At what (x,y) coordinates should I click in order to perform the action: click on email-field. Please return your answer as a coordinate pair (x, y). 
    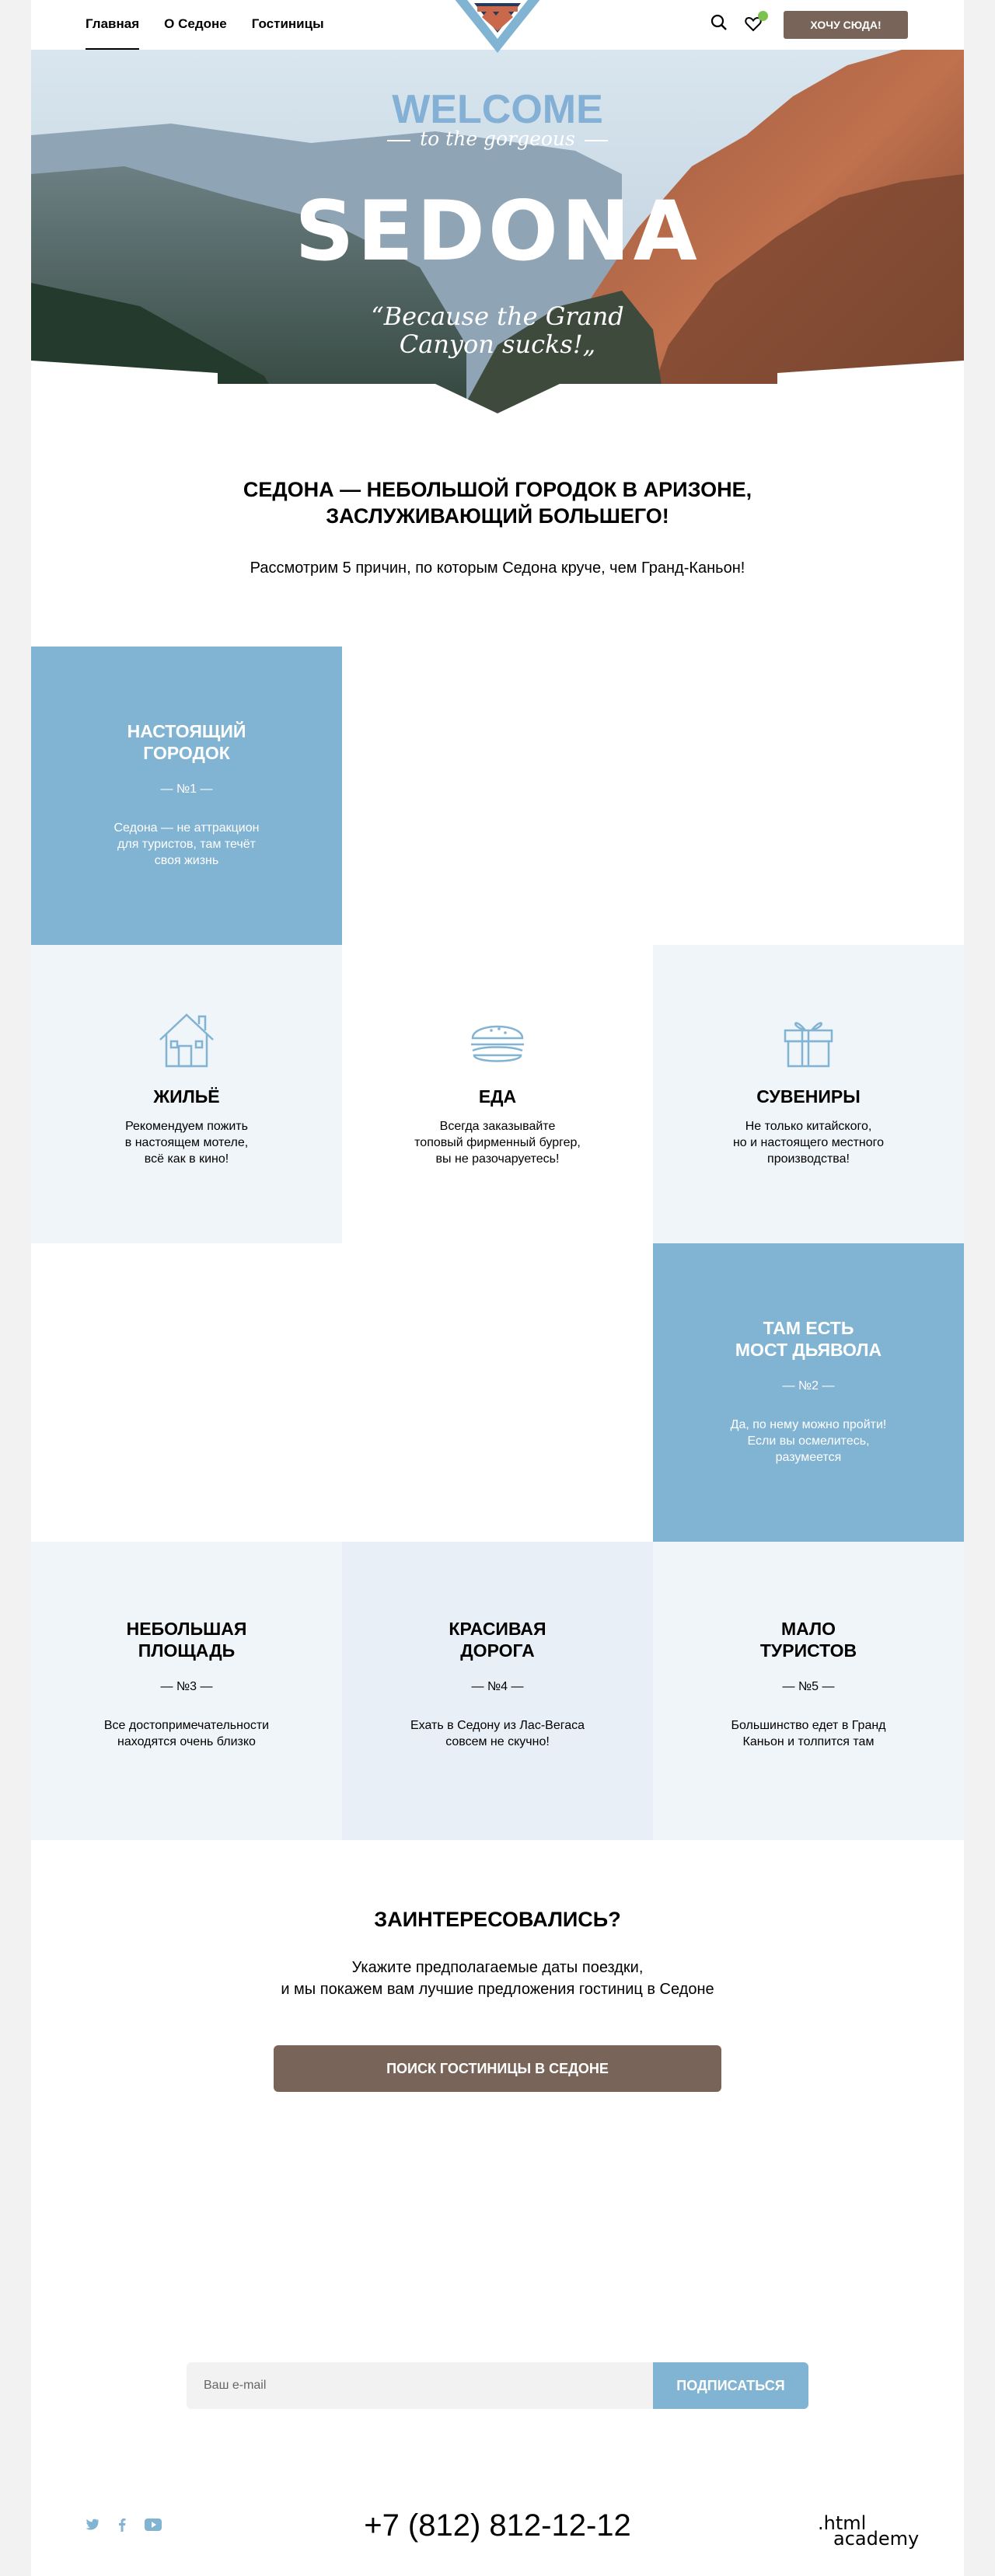
    Looking at the image, I should click on (420, 2385).